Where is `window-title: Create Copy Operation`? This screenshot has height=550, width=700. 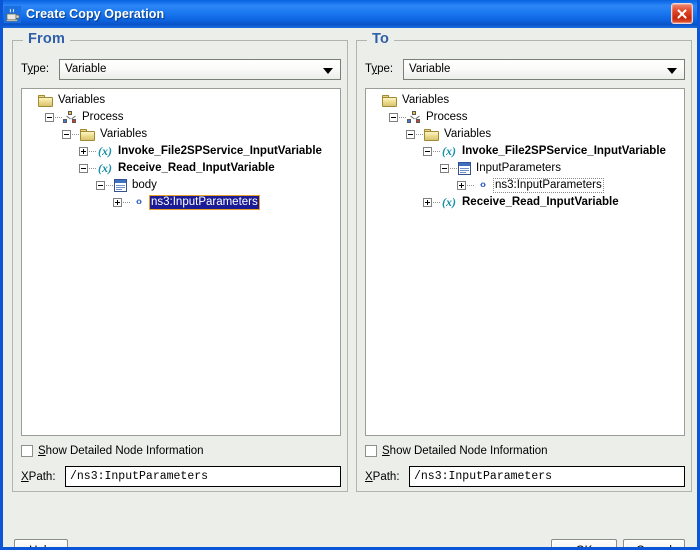 window-title: Create Copy Operation is located at coordinates (95, 14).